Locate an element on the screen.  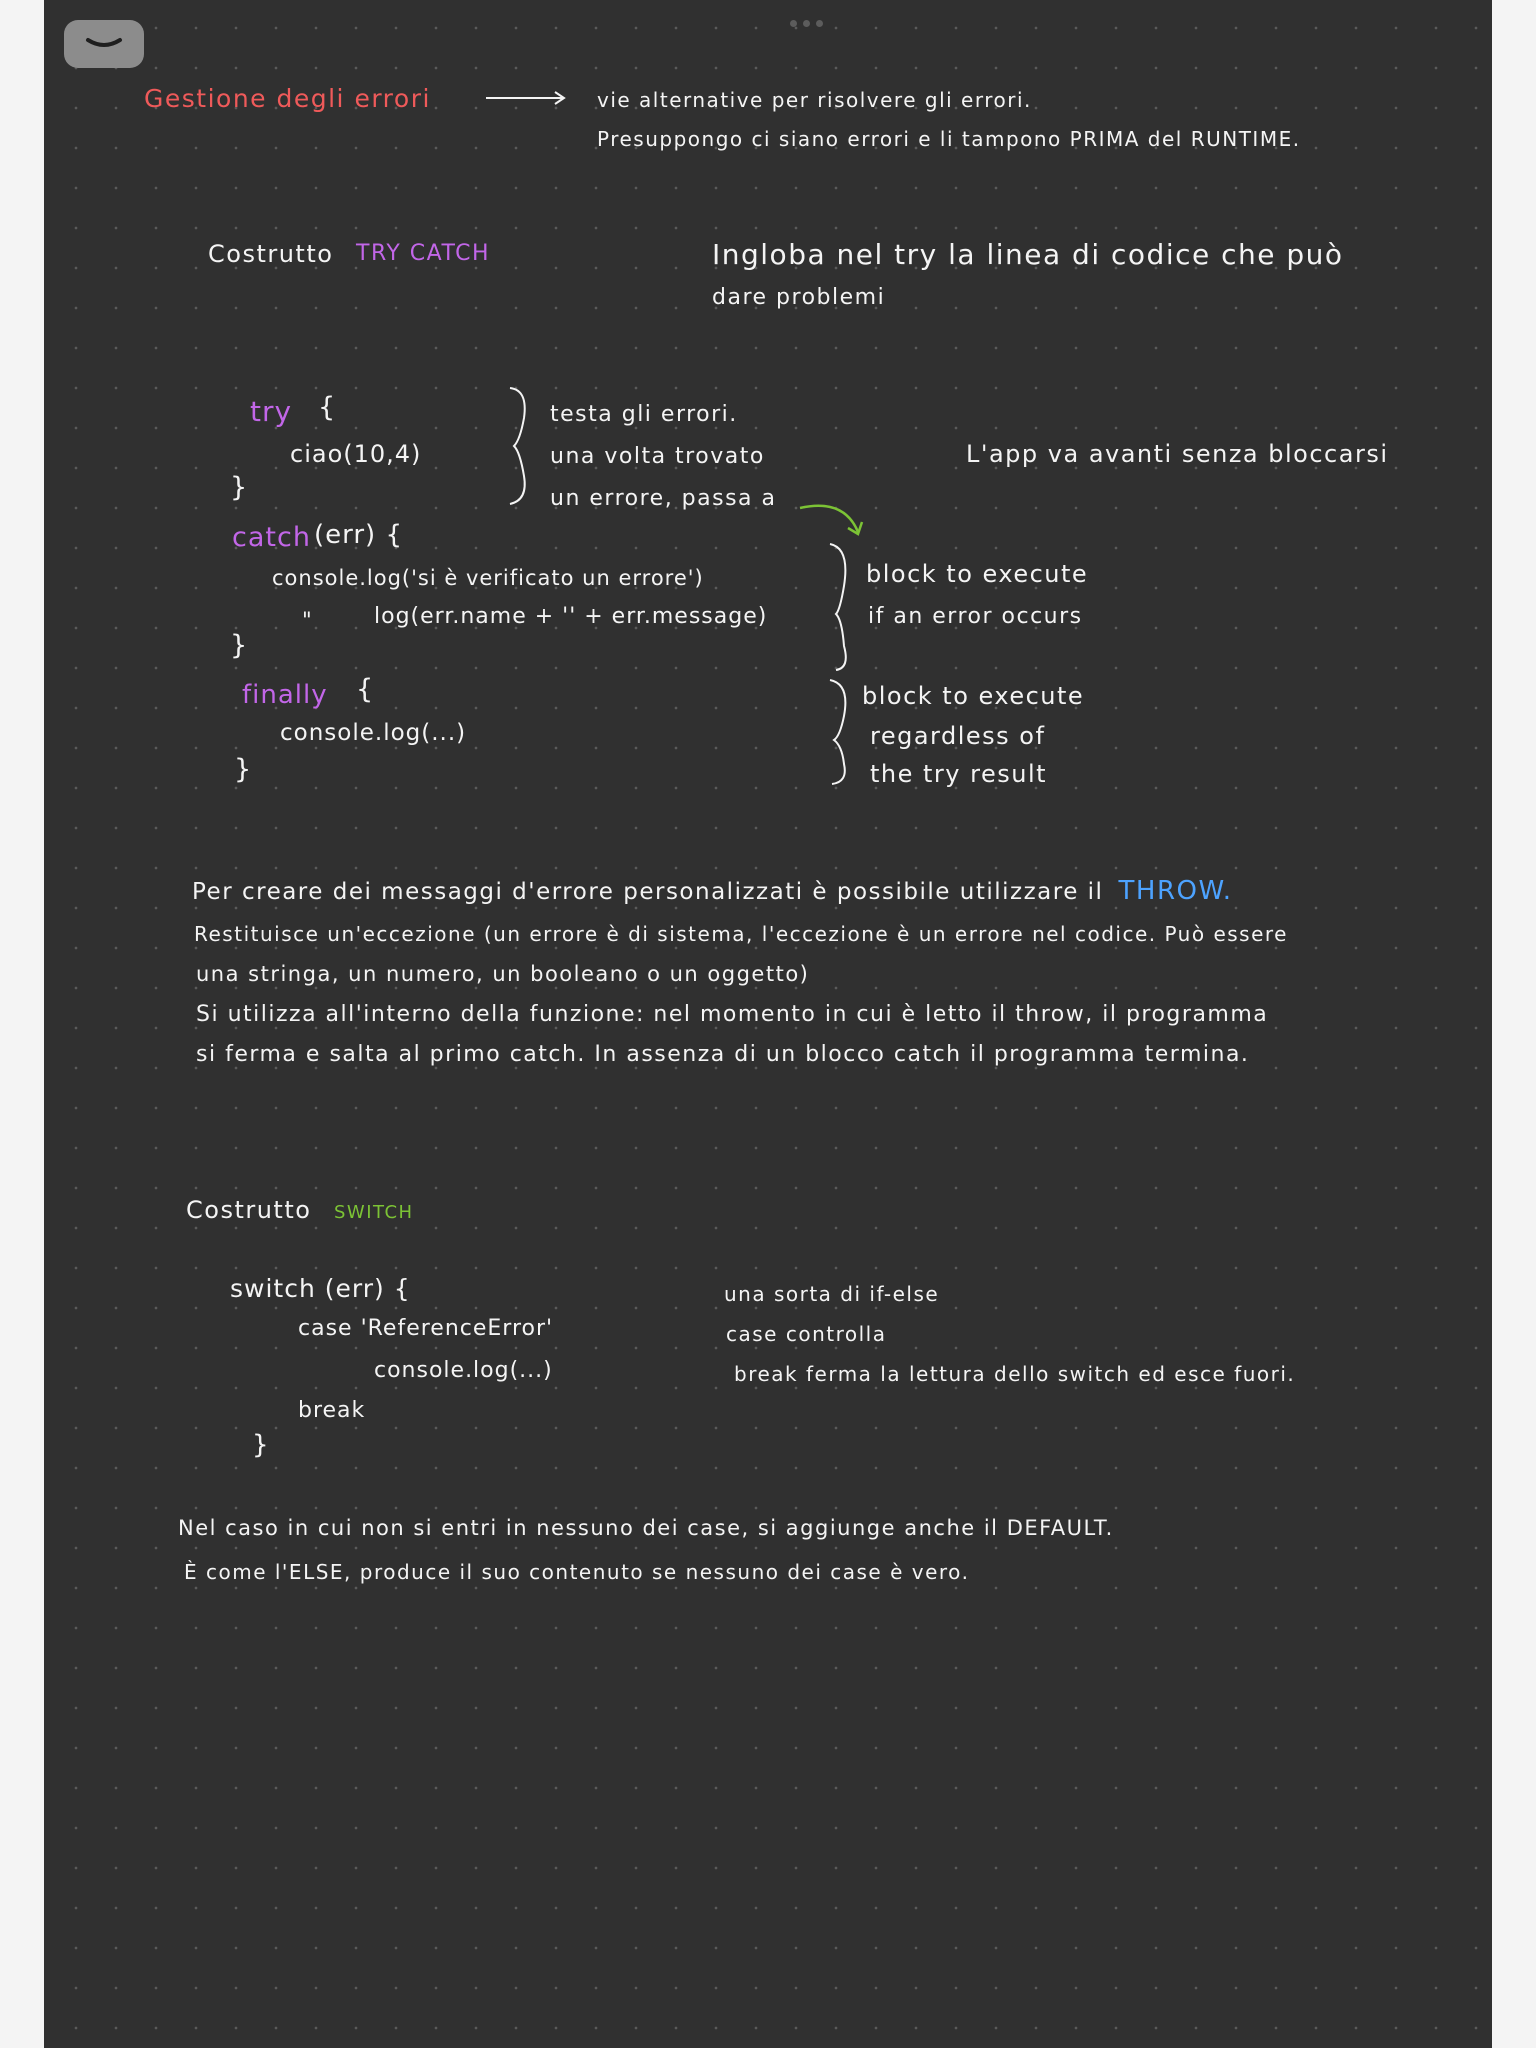
collapse-button is located at coordinates (104, 44).